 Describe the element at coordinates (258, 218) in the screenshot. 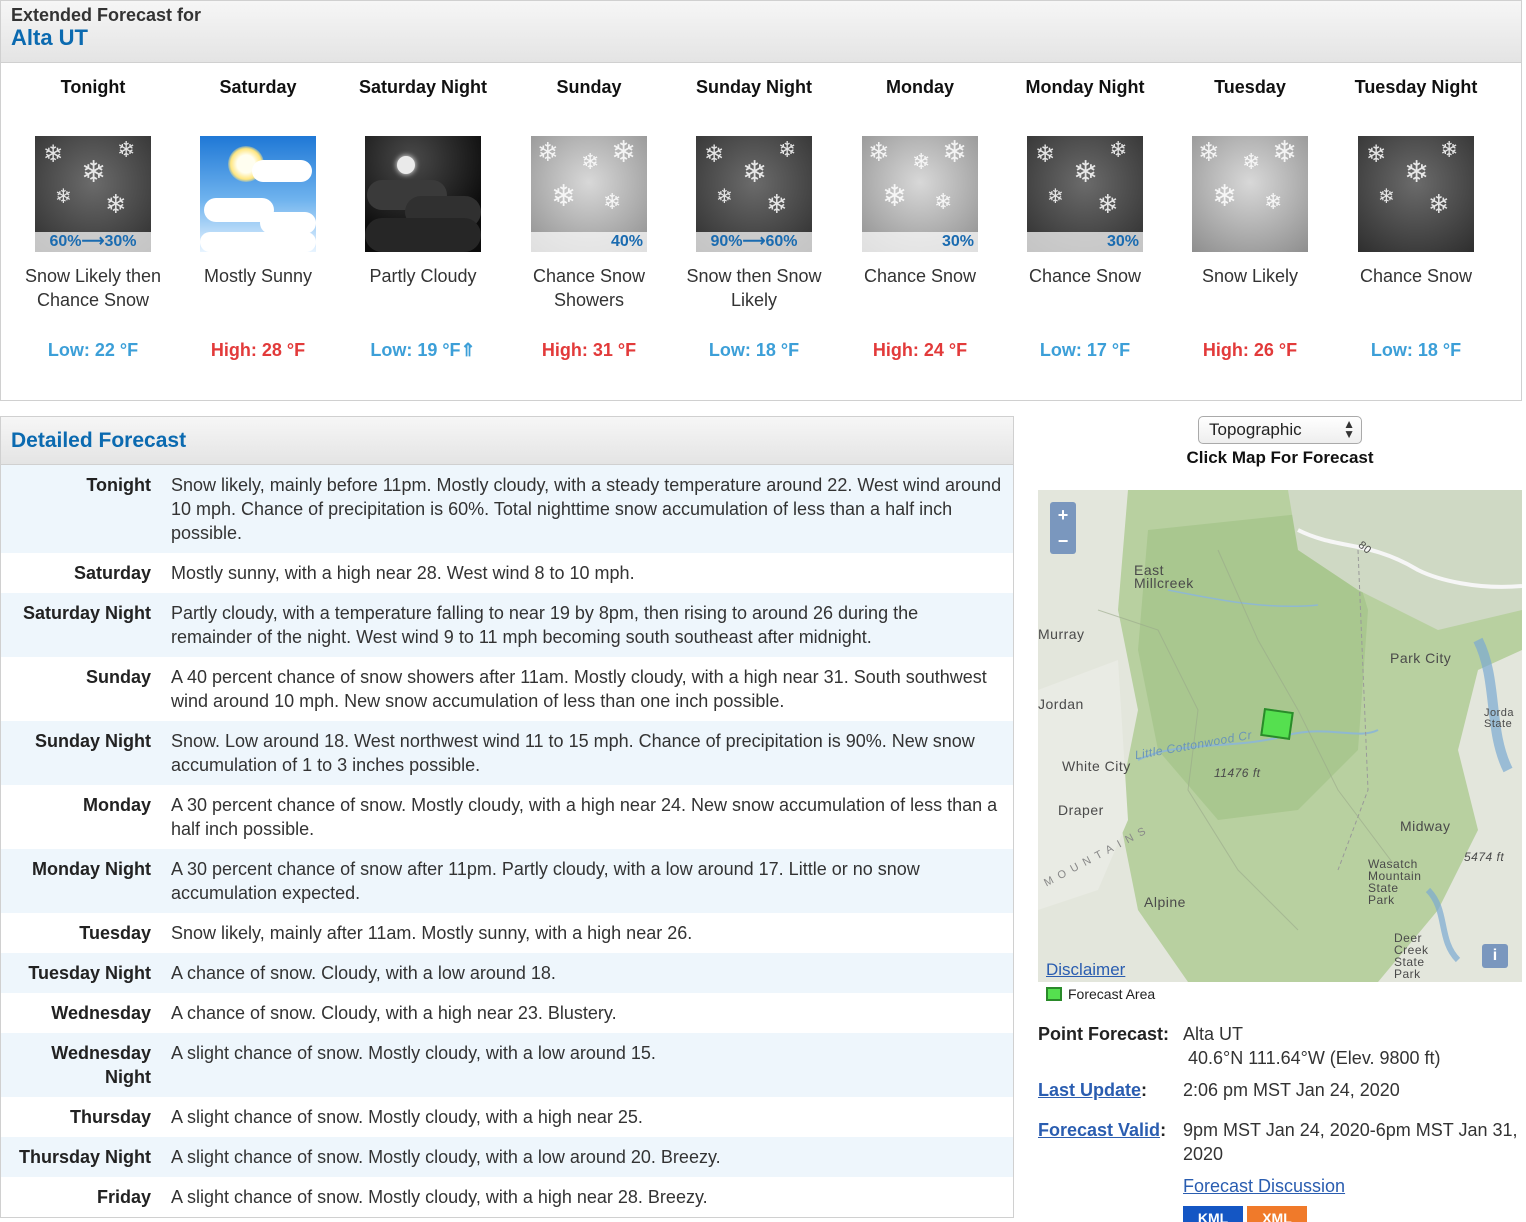

I see `forecast-period-saturday: Saturday Mostly Sunny High: 28 °F` at that location.